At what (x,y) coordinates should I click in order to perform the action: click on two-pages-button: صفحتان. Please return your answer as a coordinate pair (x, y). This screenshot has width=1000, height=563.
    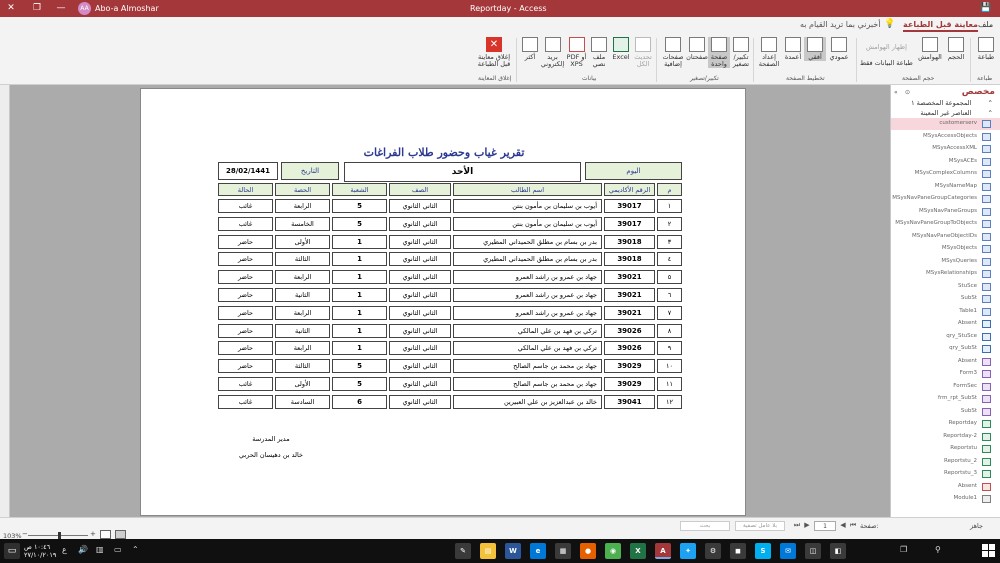
    Looking at the image, I should click on (697, 49).